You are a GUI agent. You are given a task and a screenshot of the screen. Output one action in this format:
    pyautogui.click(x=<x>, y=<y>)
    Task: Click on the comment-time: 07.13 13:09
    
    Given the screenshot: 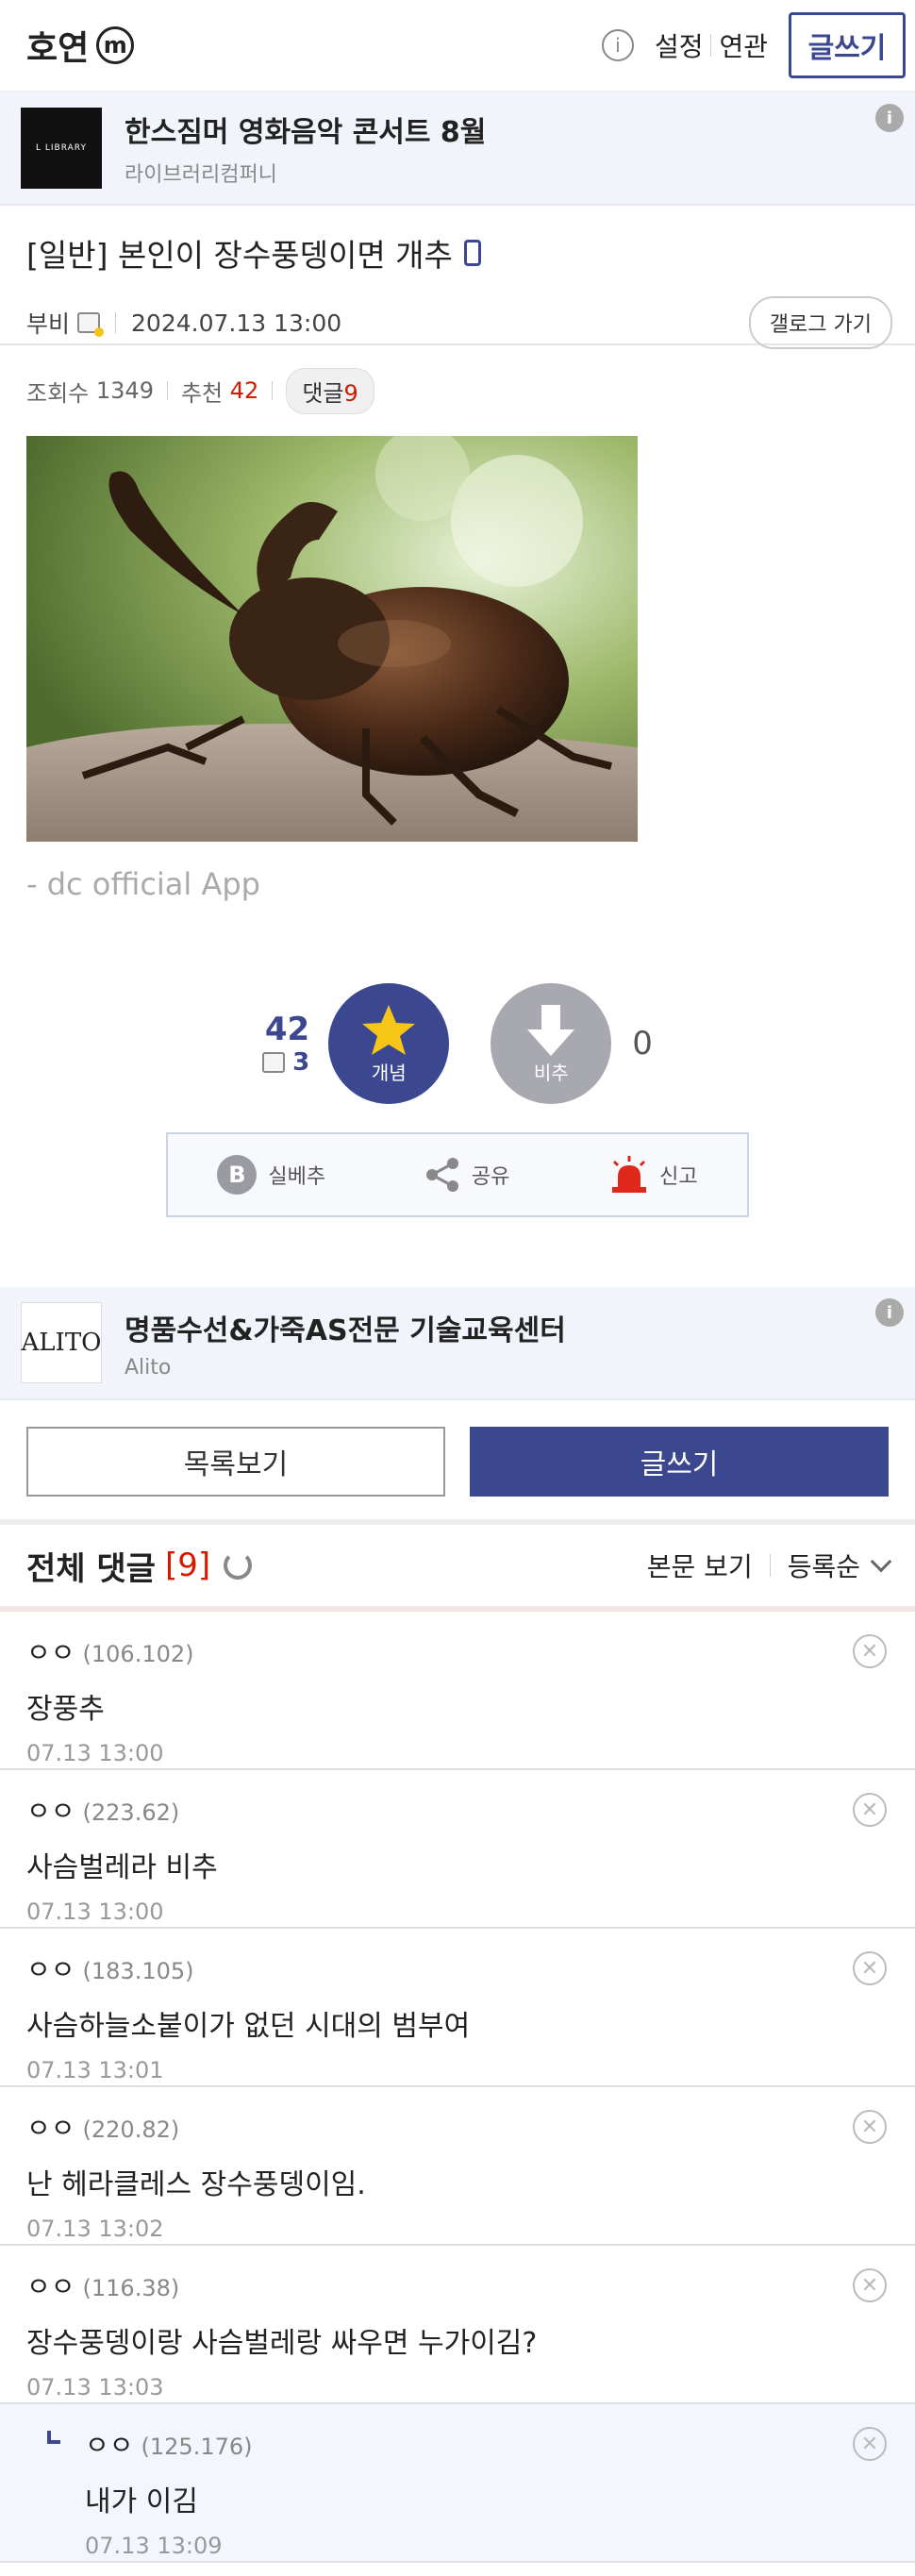 What is the action you would take?
    pyautogui.click(x=154, y=2546)
    